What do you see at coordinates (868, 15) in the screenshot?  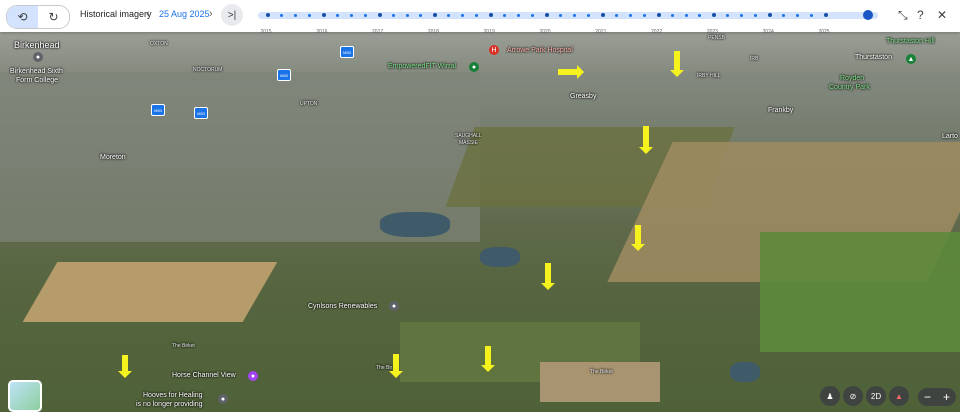 I see `timeline-thumb` at bounding box center [868, 15].